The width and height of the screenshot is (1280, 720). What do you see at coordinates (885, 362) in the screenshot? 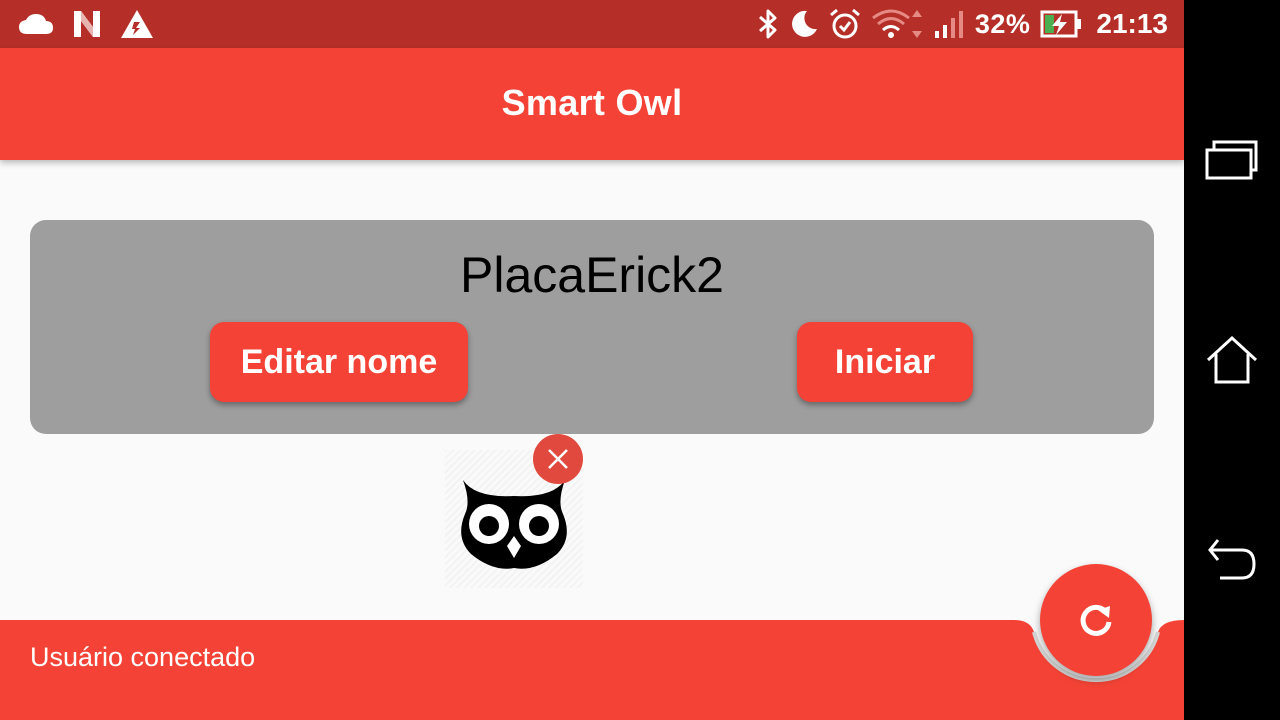
I see `start-button: Iniciar` at bounding box center [885, 362].